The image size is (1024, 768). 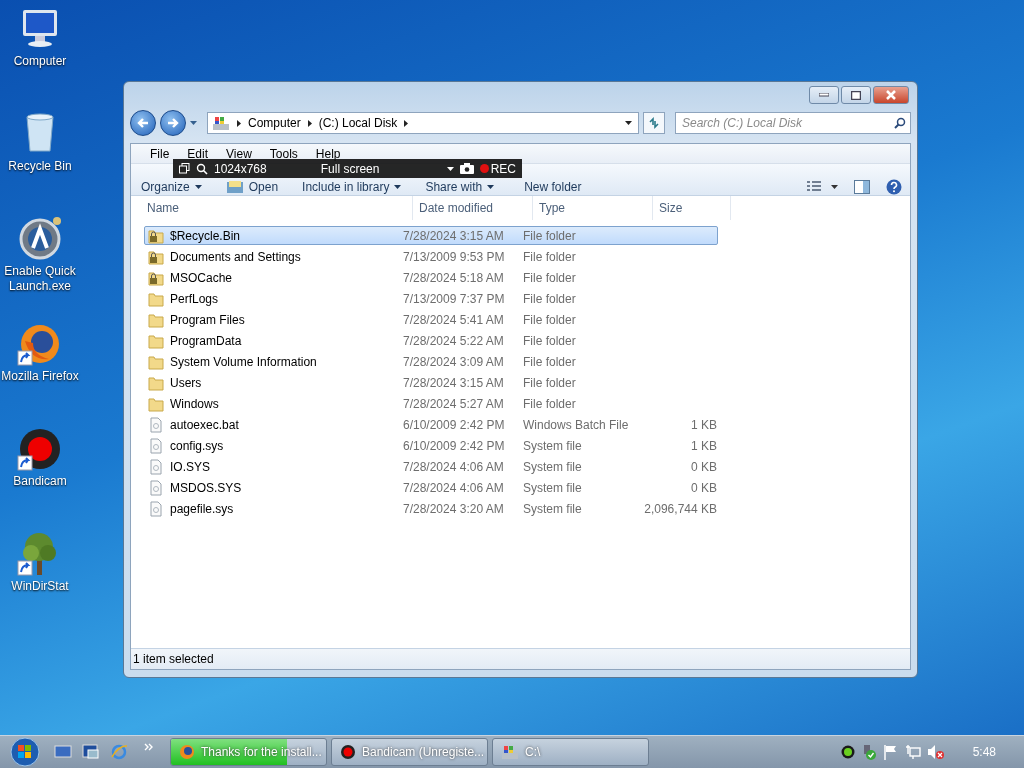 What do you see at coordinates (206, 340) in the screenshot?
I see `file-name: ProgramData` at bounding box center [206, 340].